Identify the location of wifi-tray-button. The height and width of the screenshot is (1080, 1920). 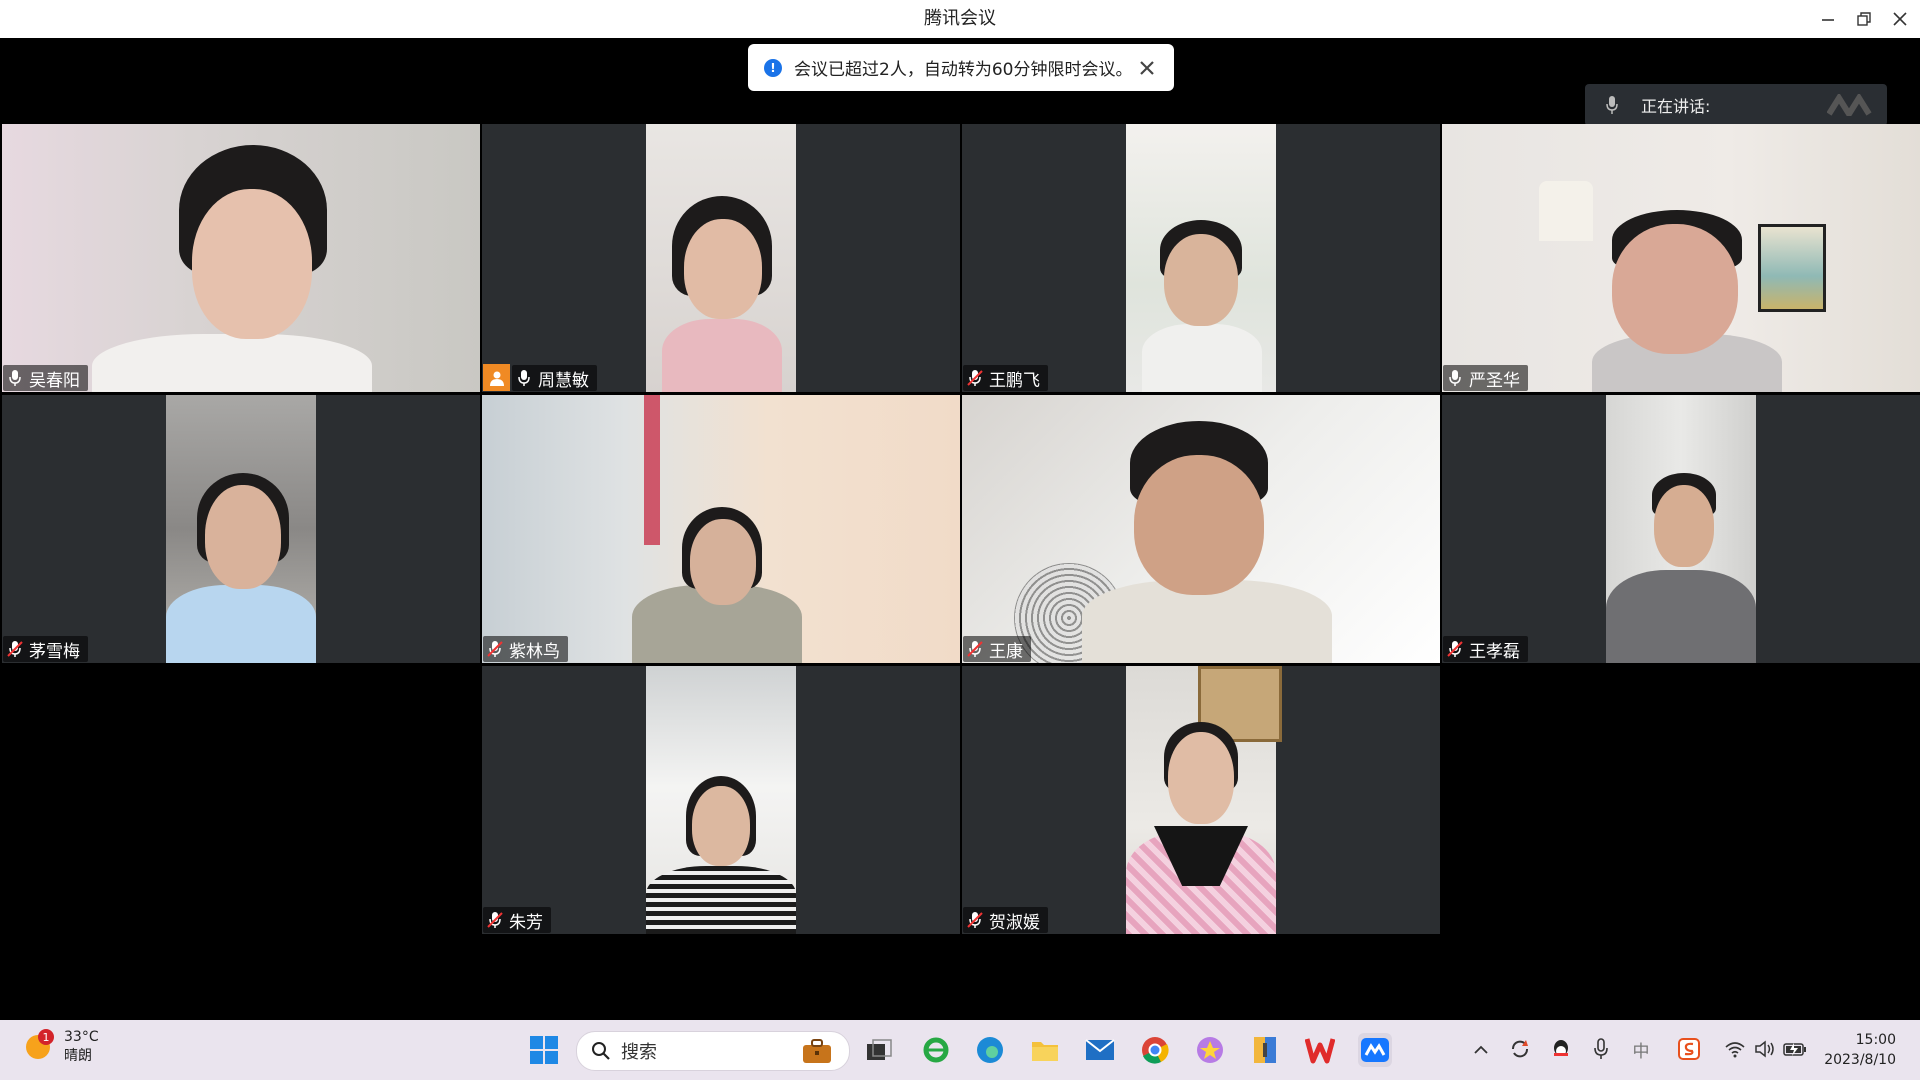
(1735, 1049).